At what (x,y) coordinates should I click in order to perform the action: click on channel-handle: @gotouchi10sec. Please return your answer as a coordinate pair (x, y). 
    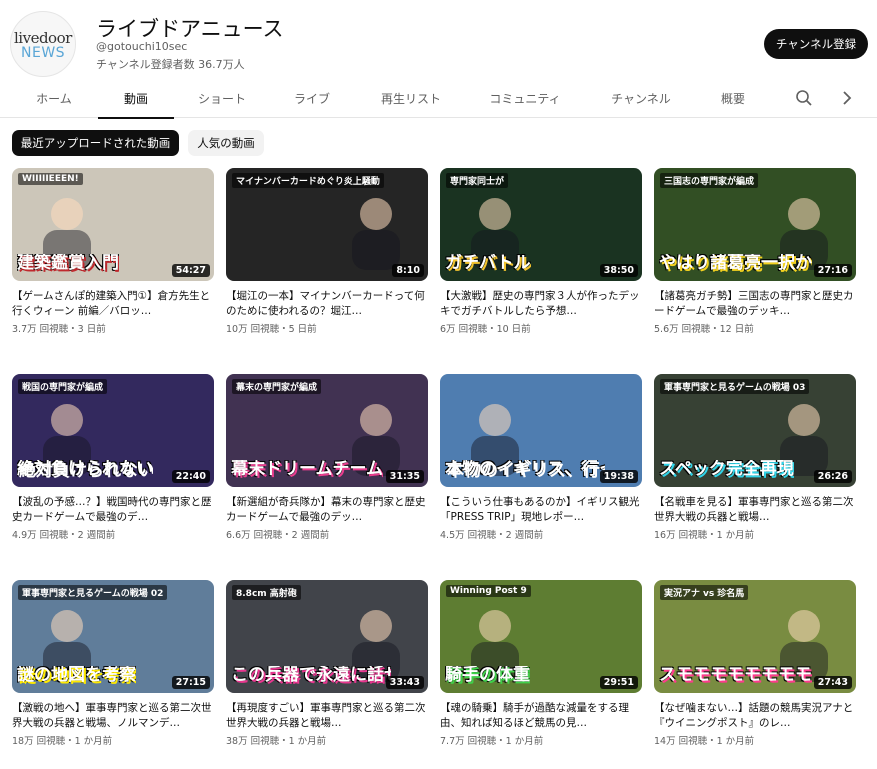
    Looking at the image, I should click on (142, 46).